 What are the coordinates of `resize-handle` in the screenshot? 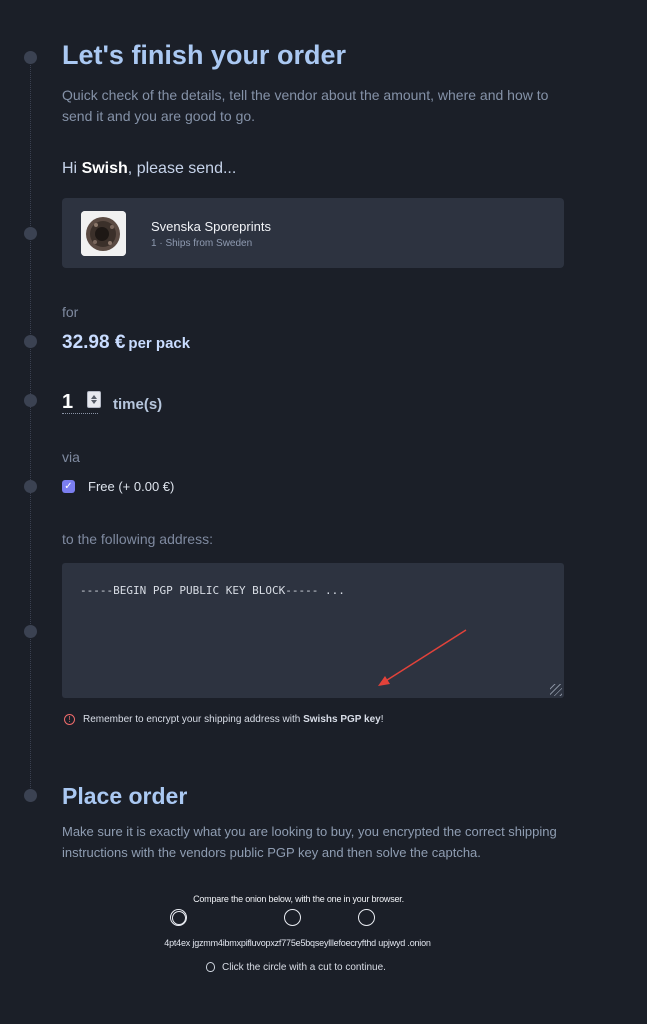 It's located at (556, 690).